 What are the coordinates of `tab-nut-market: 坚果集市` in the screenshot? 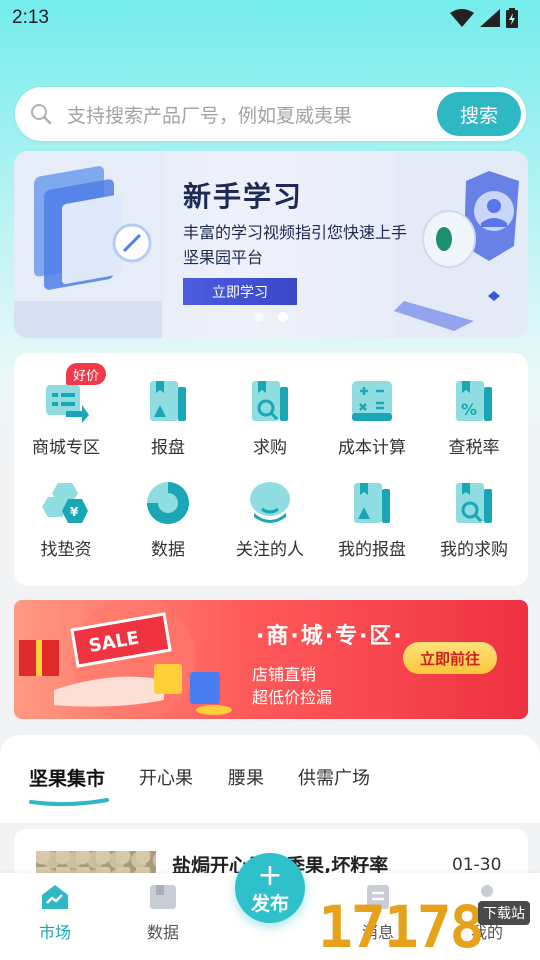 It's located at (67, 777).